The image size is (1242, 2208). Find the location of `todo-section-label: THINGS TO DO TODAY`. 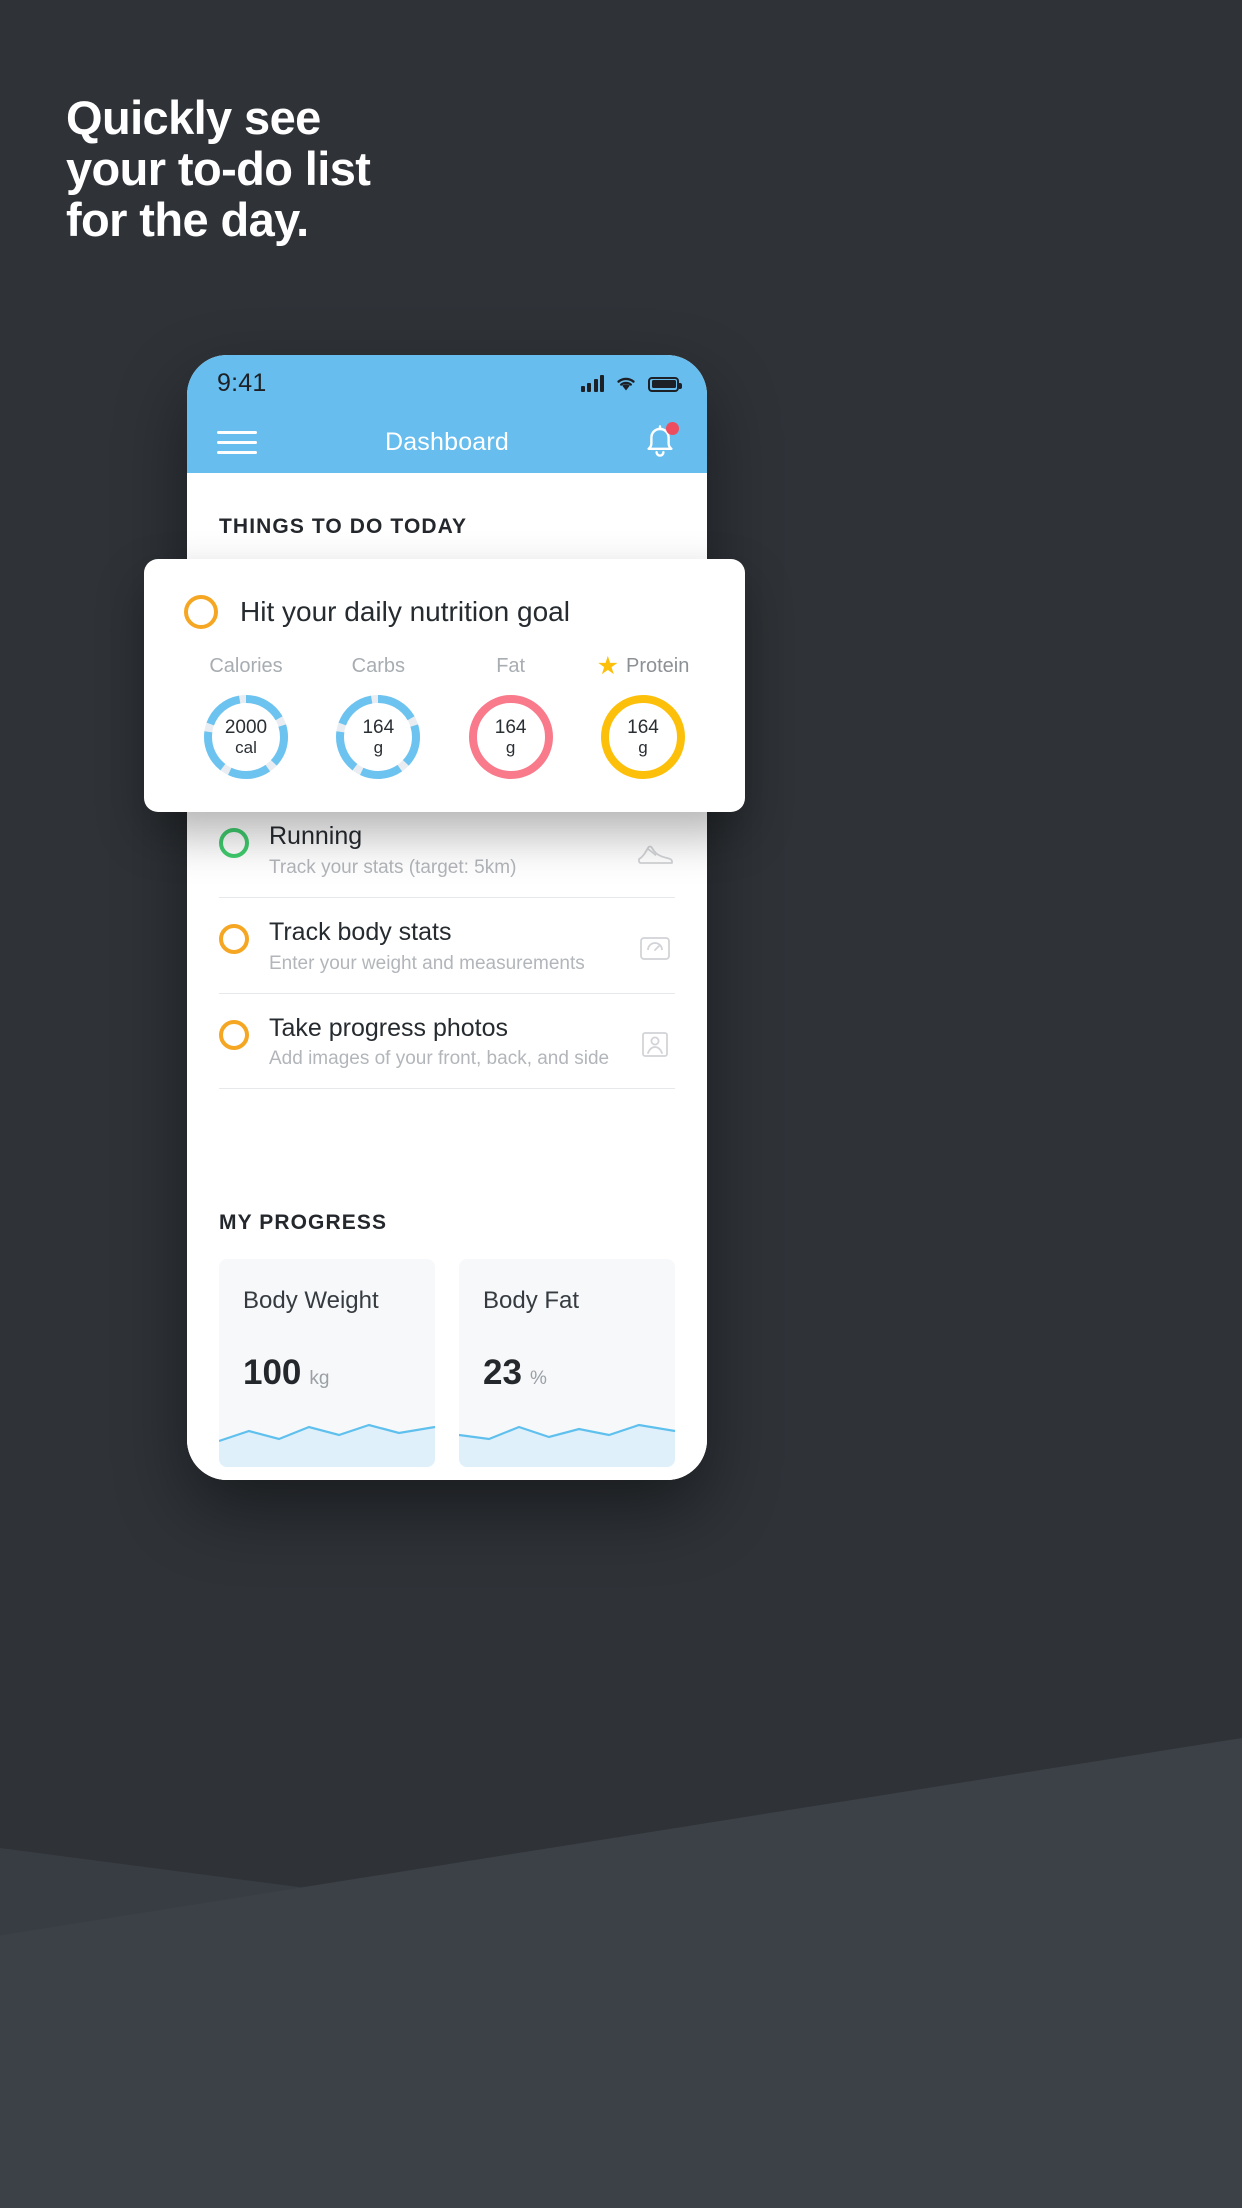

todo-section-label: THINGS TO DO TODAY is located at coordinates (343, 526).